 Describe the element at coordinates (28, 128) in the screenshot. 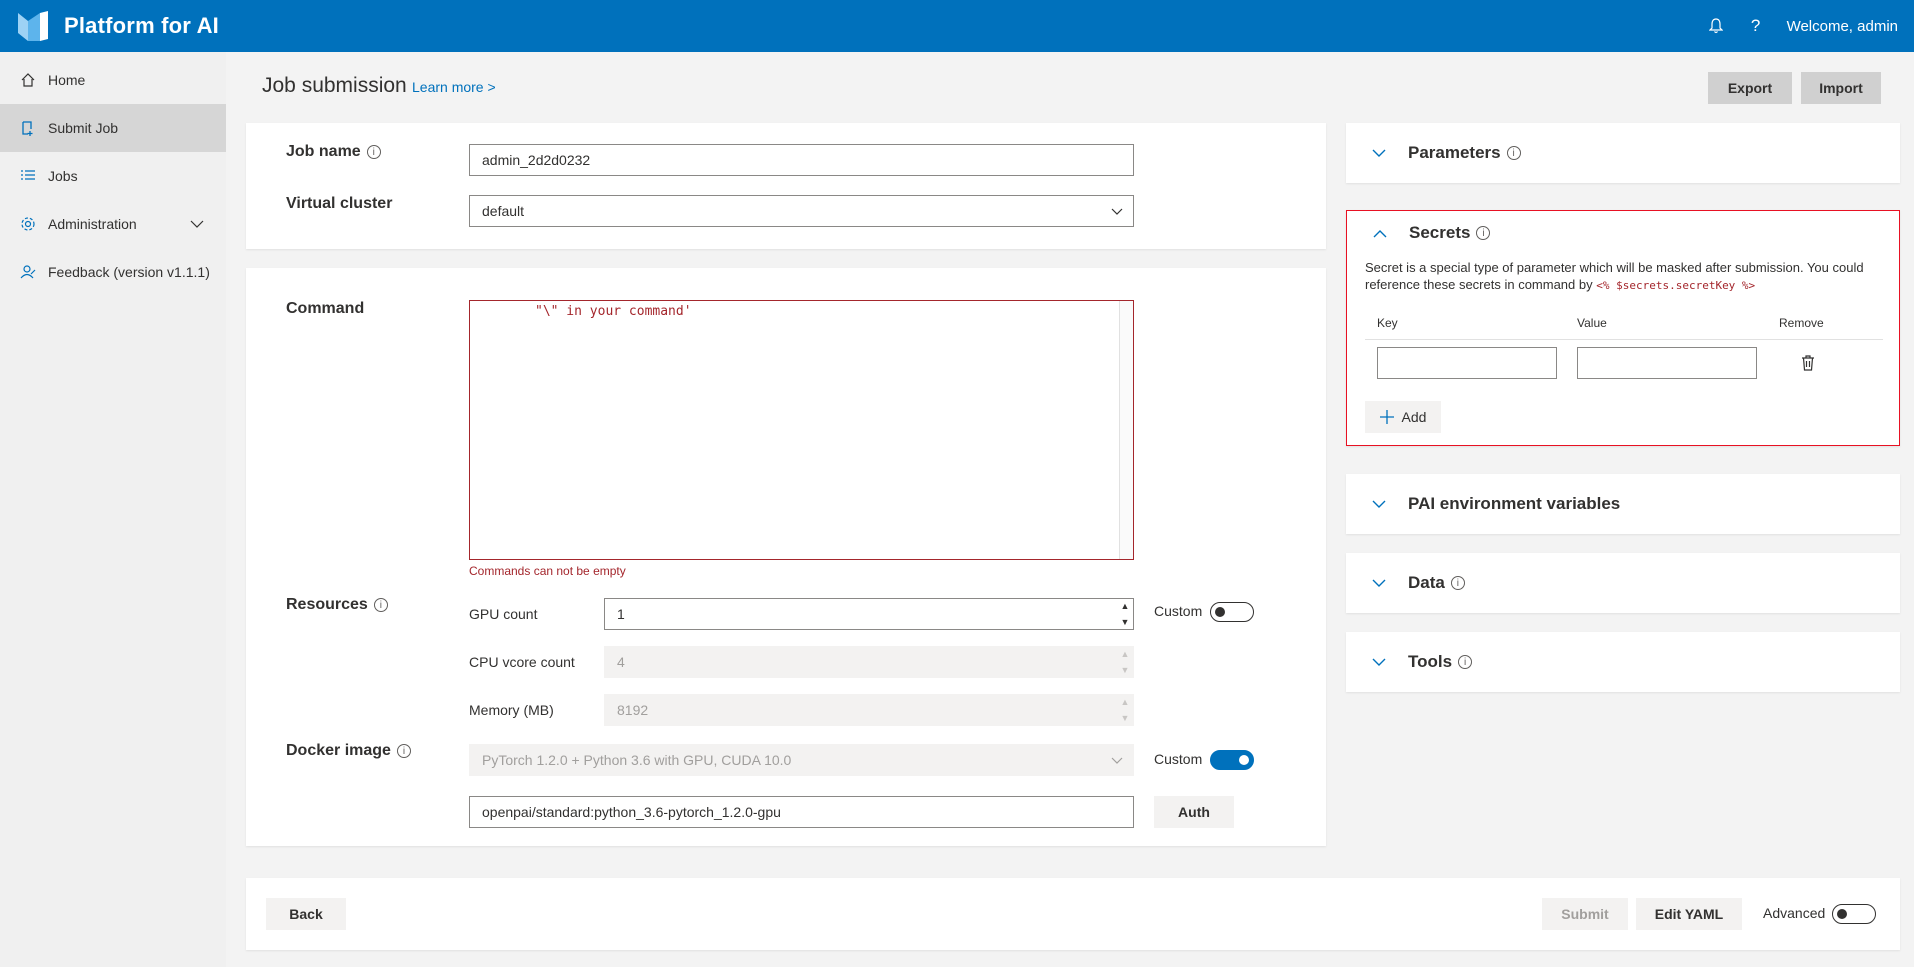

I see `submit-job-icon` at that location.